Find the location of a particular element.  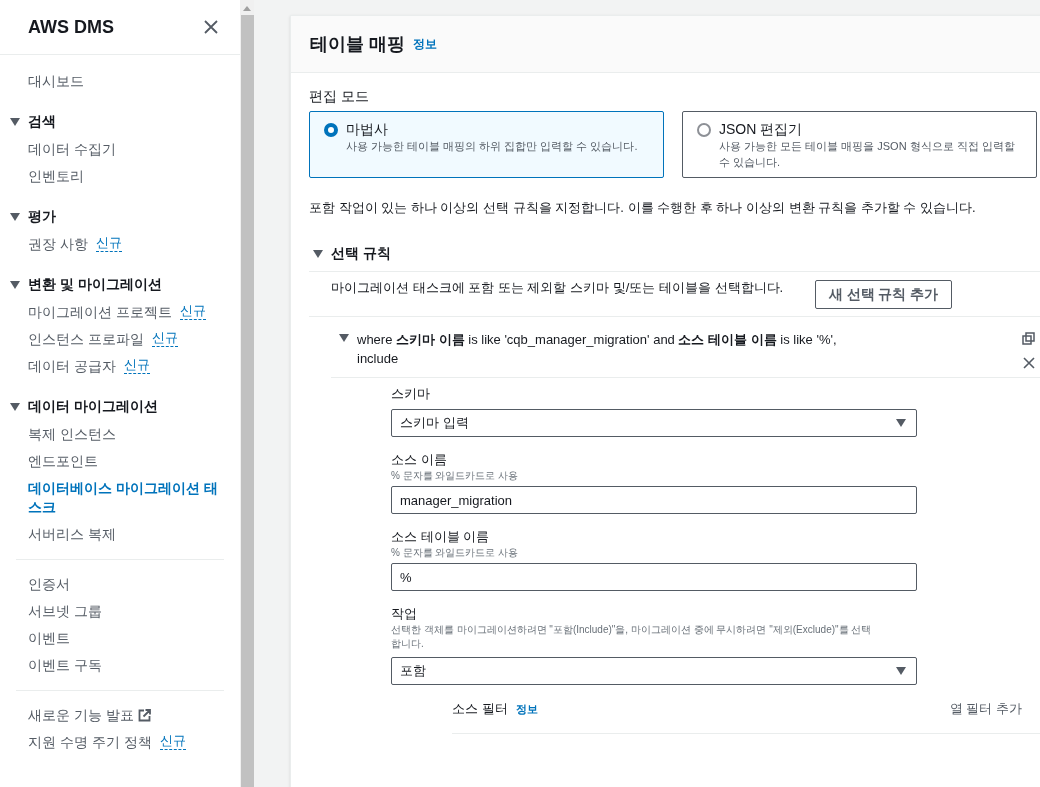

panel-title: 테이블 매핑 is located at coordinates (357, 44).